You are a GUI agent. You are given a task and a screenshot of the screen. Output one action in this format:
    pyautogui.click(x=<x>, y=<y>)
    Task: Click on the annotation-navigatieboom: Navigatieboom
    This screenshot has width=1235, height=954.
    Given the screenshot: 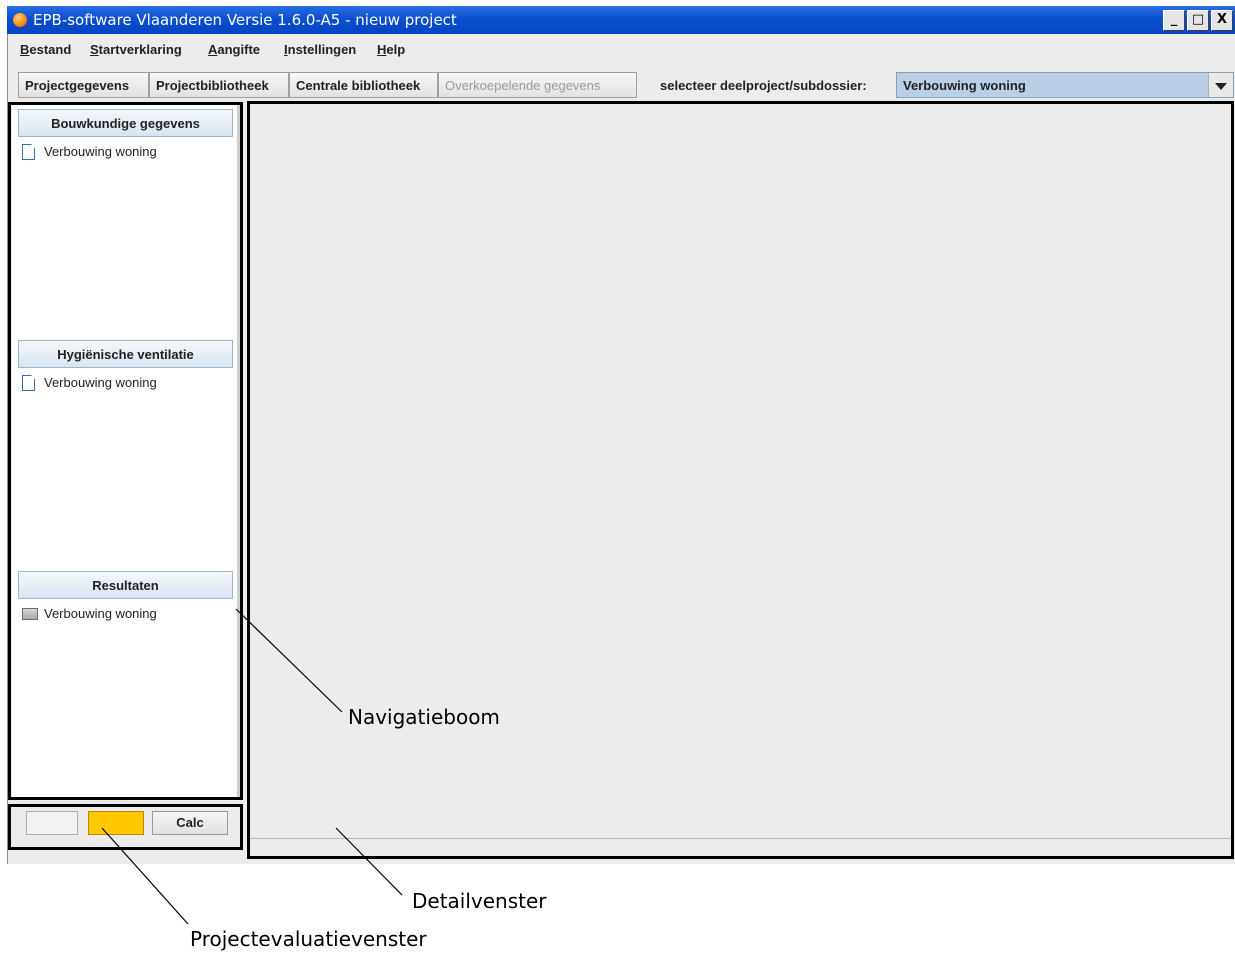 What is the action you would take?
    pyautogui.click(x=424, y=717)
    